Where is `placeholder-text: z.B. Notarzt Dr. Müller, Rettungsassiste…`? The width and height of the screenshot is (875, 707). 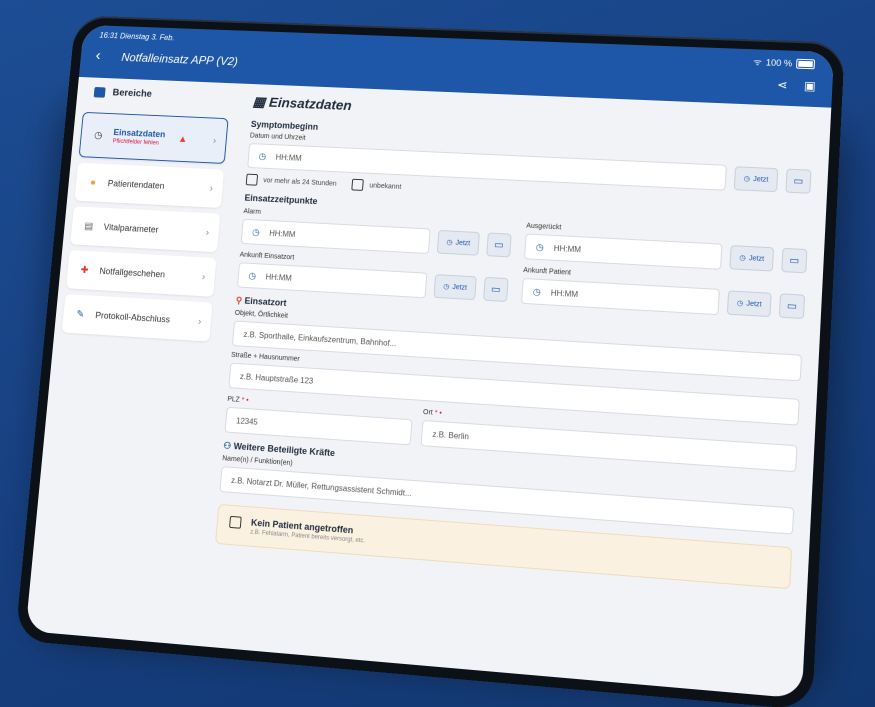
placeholder-text: z.B. Notarzt Dr. Müller, Rettungsassiste… is located at coordinates (321, 486).